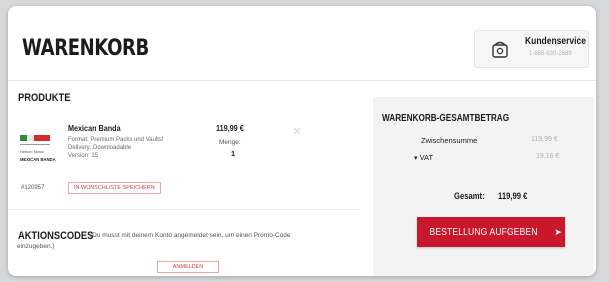 The image size is (609, 282). What do you see at coordinates (188, 267) in the screenshot?
I see `login-button: ANMELDEN` at bounding box center [188, 267].